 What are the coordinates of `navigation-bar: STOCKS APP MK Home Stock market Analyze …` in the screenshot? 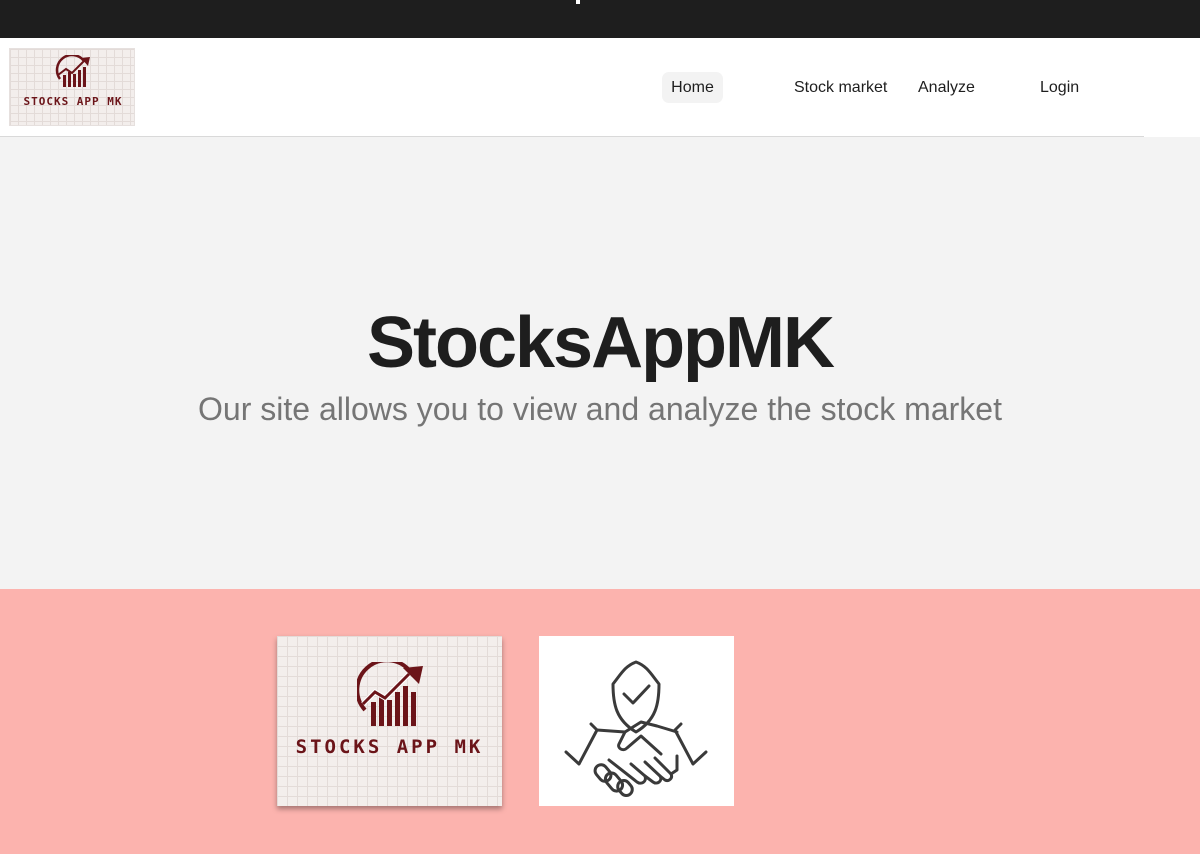 It's located at (572, 87).